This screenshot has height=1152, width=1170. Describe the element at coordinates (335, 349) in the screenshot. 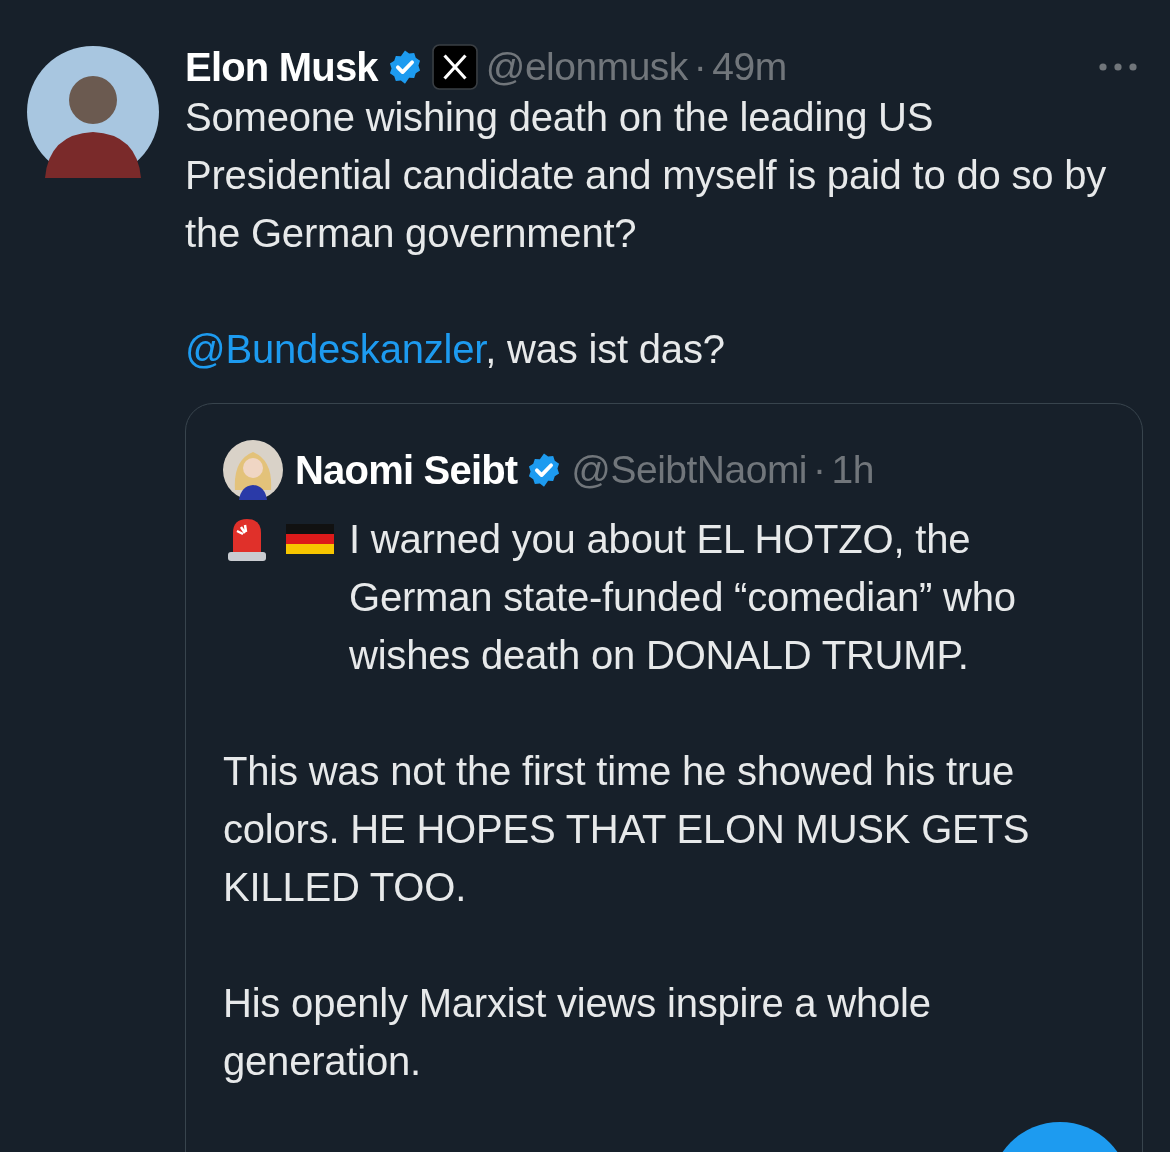

I see `mention-link: @Bundeskanzler` at that location.